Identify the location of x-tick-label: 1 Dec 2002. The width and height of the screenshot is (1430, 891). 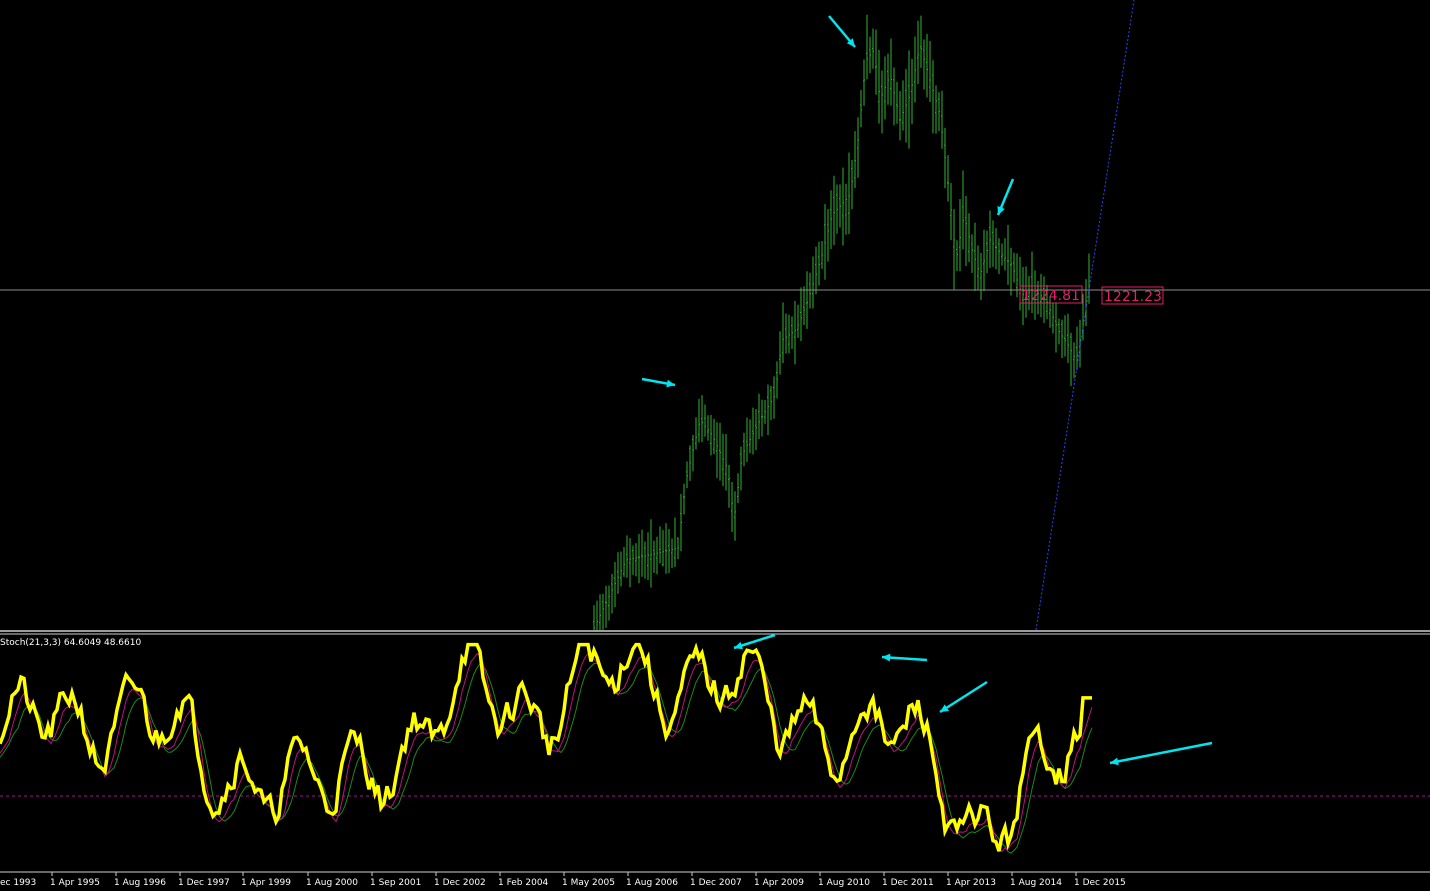
(460, 883).